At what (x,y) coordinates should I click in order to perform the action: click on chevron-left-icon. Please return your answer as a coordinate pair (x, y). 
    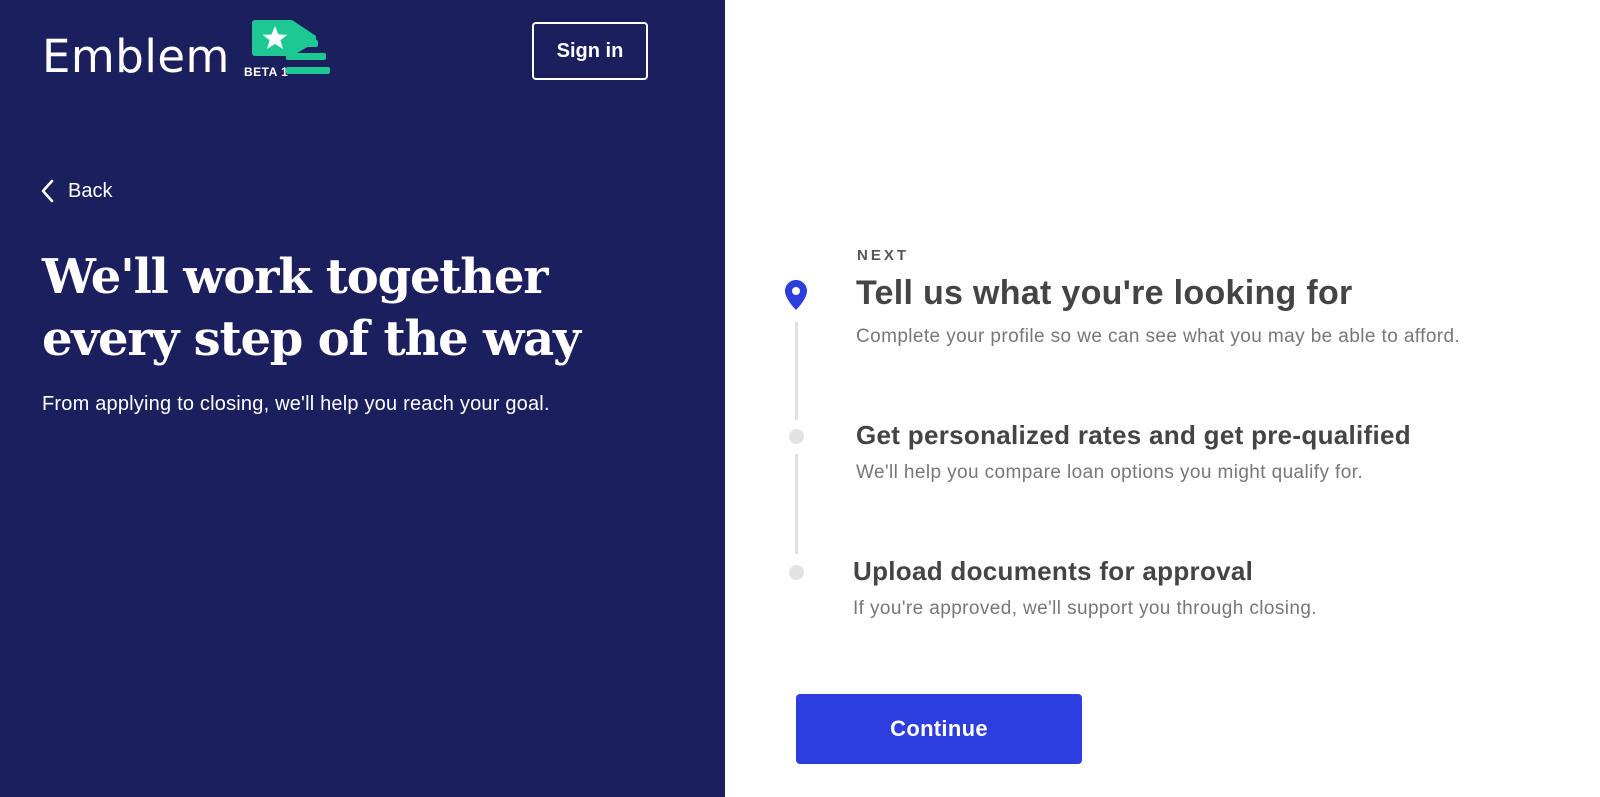
    Looking at the image, I should click on (47, 191).